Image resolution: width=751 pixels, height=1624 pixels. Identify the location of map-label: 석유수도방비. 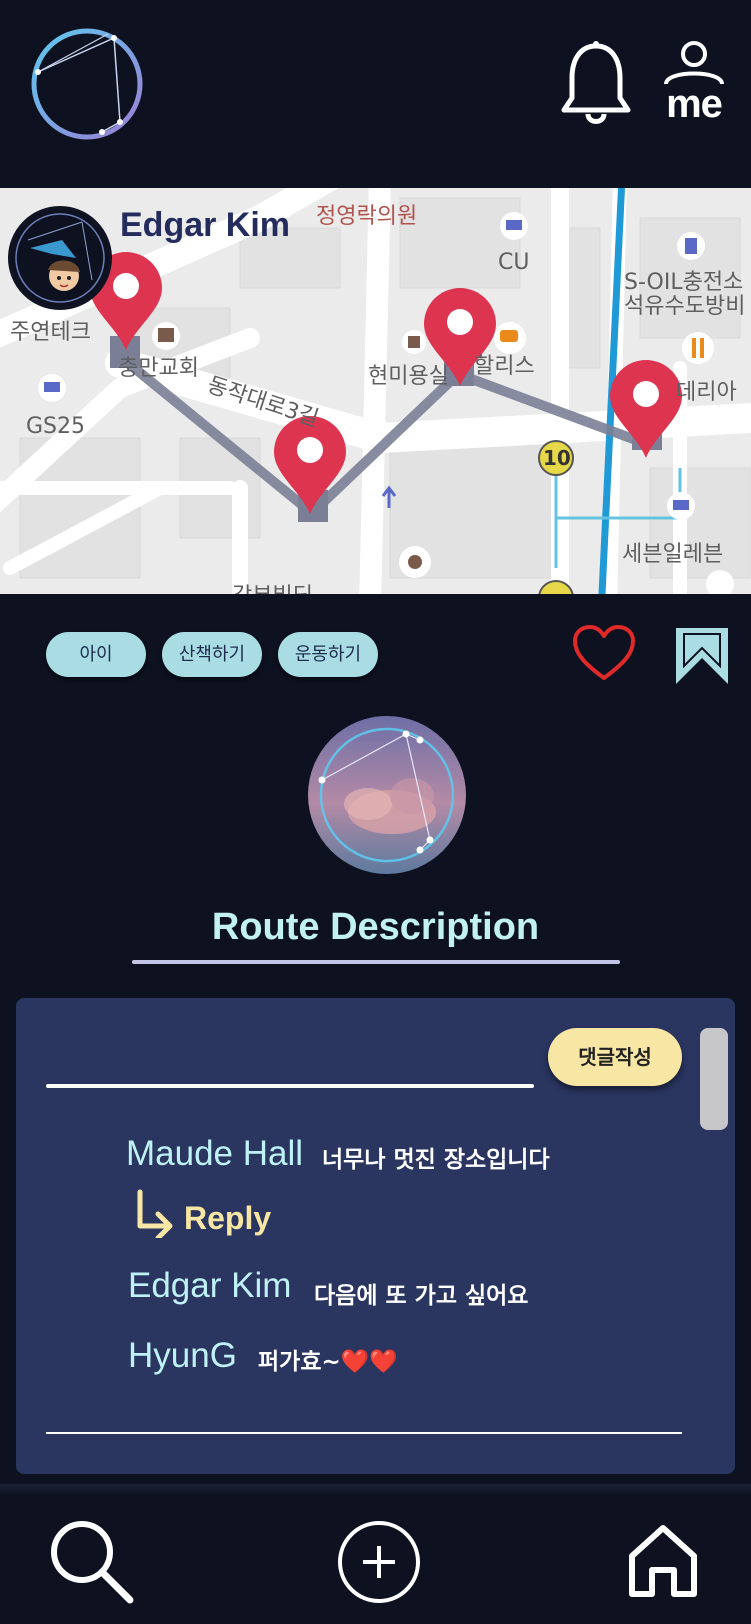
(685, 306).